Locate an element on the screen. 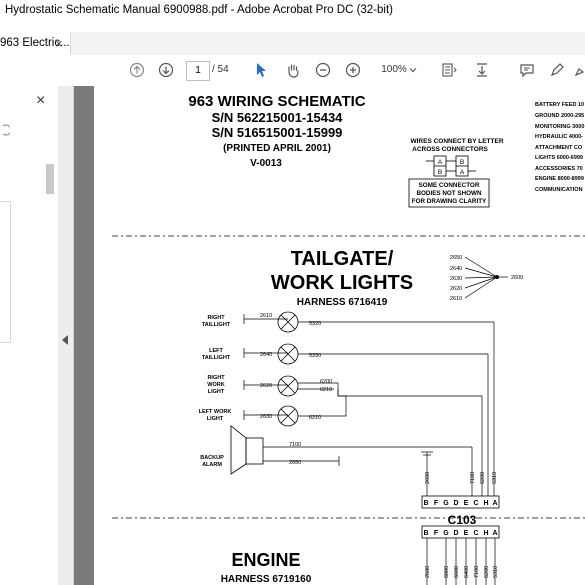  tailgate-title-1: TAILGATE/ is located at coordinates (342, 259).